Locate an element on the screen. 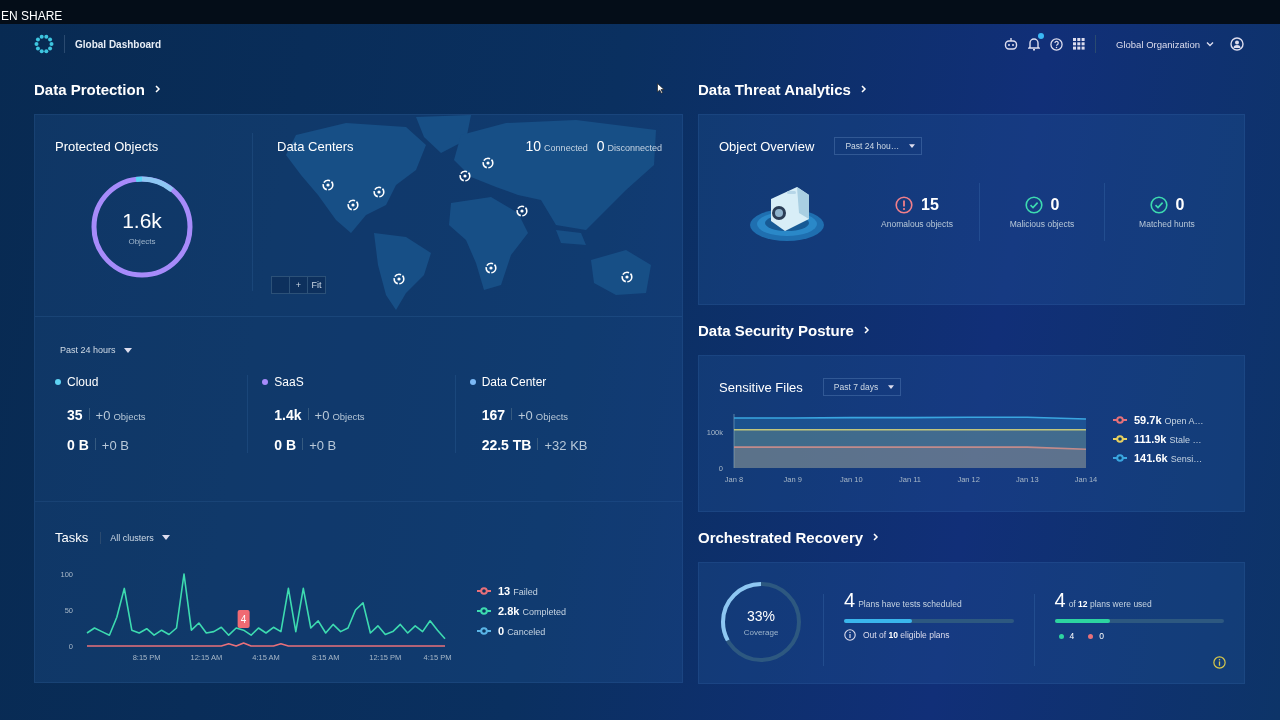 The width and height of the screenshot is (1280, 720). help-icon is located at coordinates (1057, 44).